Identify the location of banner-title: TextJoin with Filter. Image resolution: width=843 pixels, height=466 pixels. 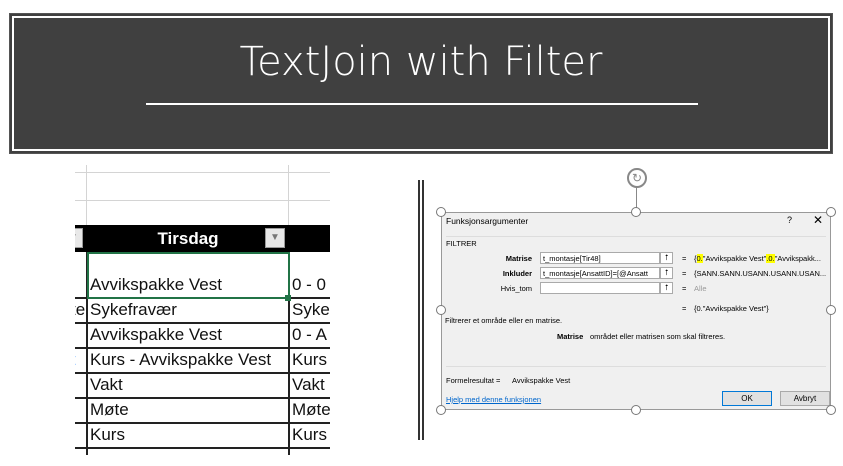
(421, 62).